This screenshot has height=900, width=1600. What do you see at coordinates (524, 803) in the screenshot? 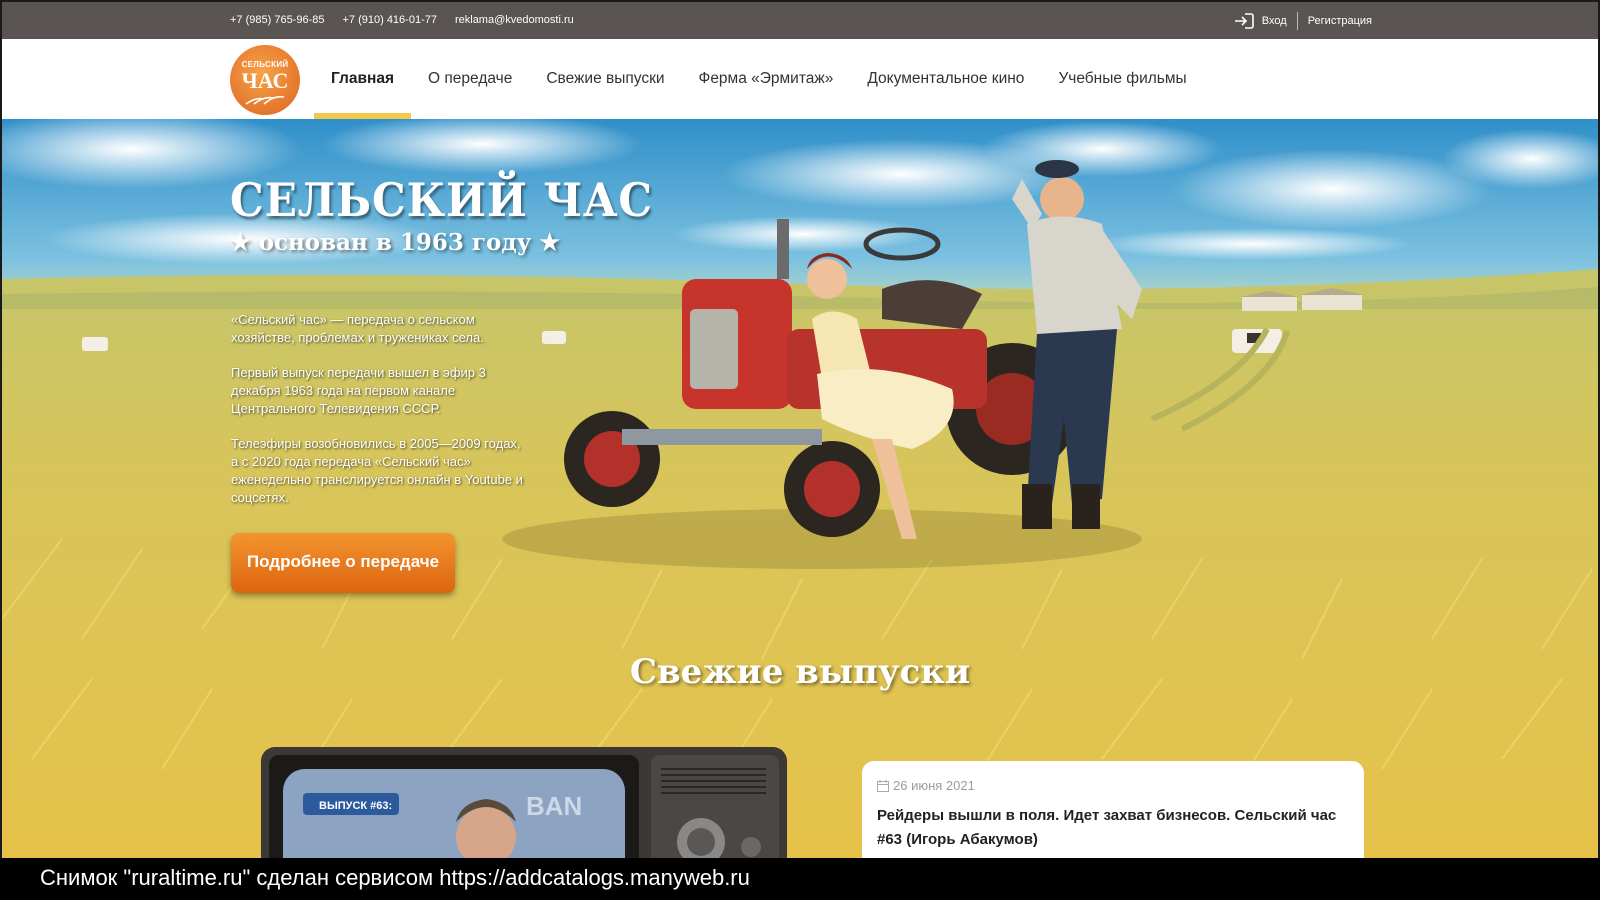
I see `tv-video-thumbnail: ВЫПУСК #63: BAN` at bounding box center [524, 803].